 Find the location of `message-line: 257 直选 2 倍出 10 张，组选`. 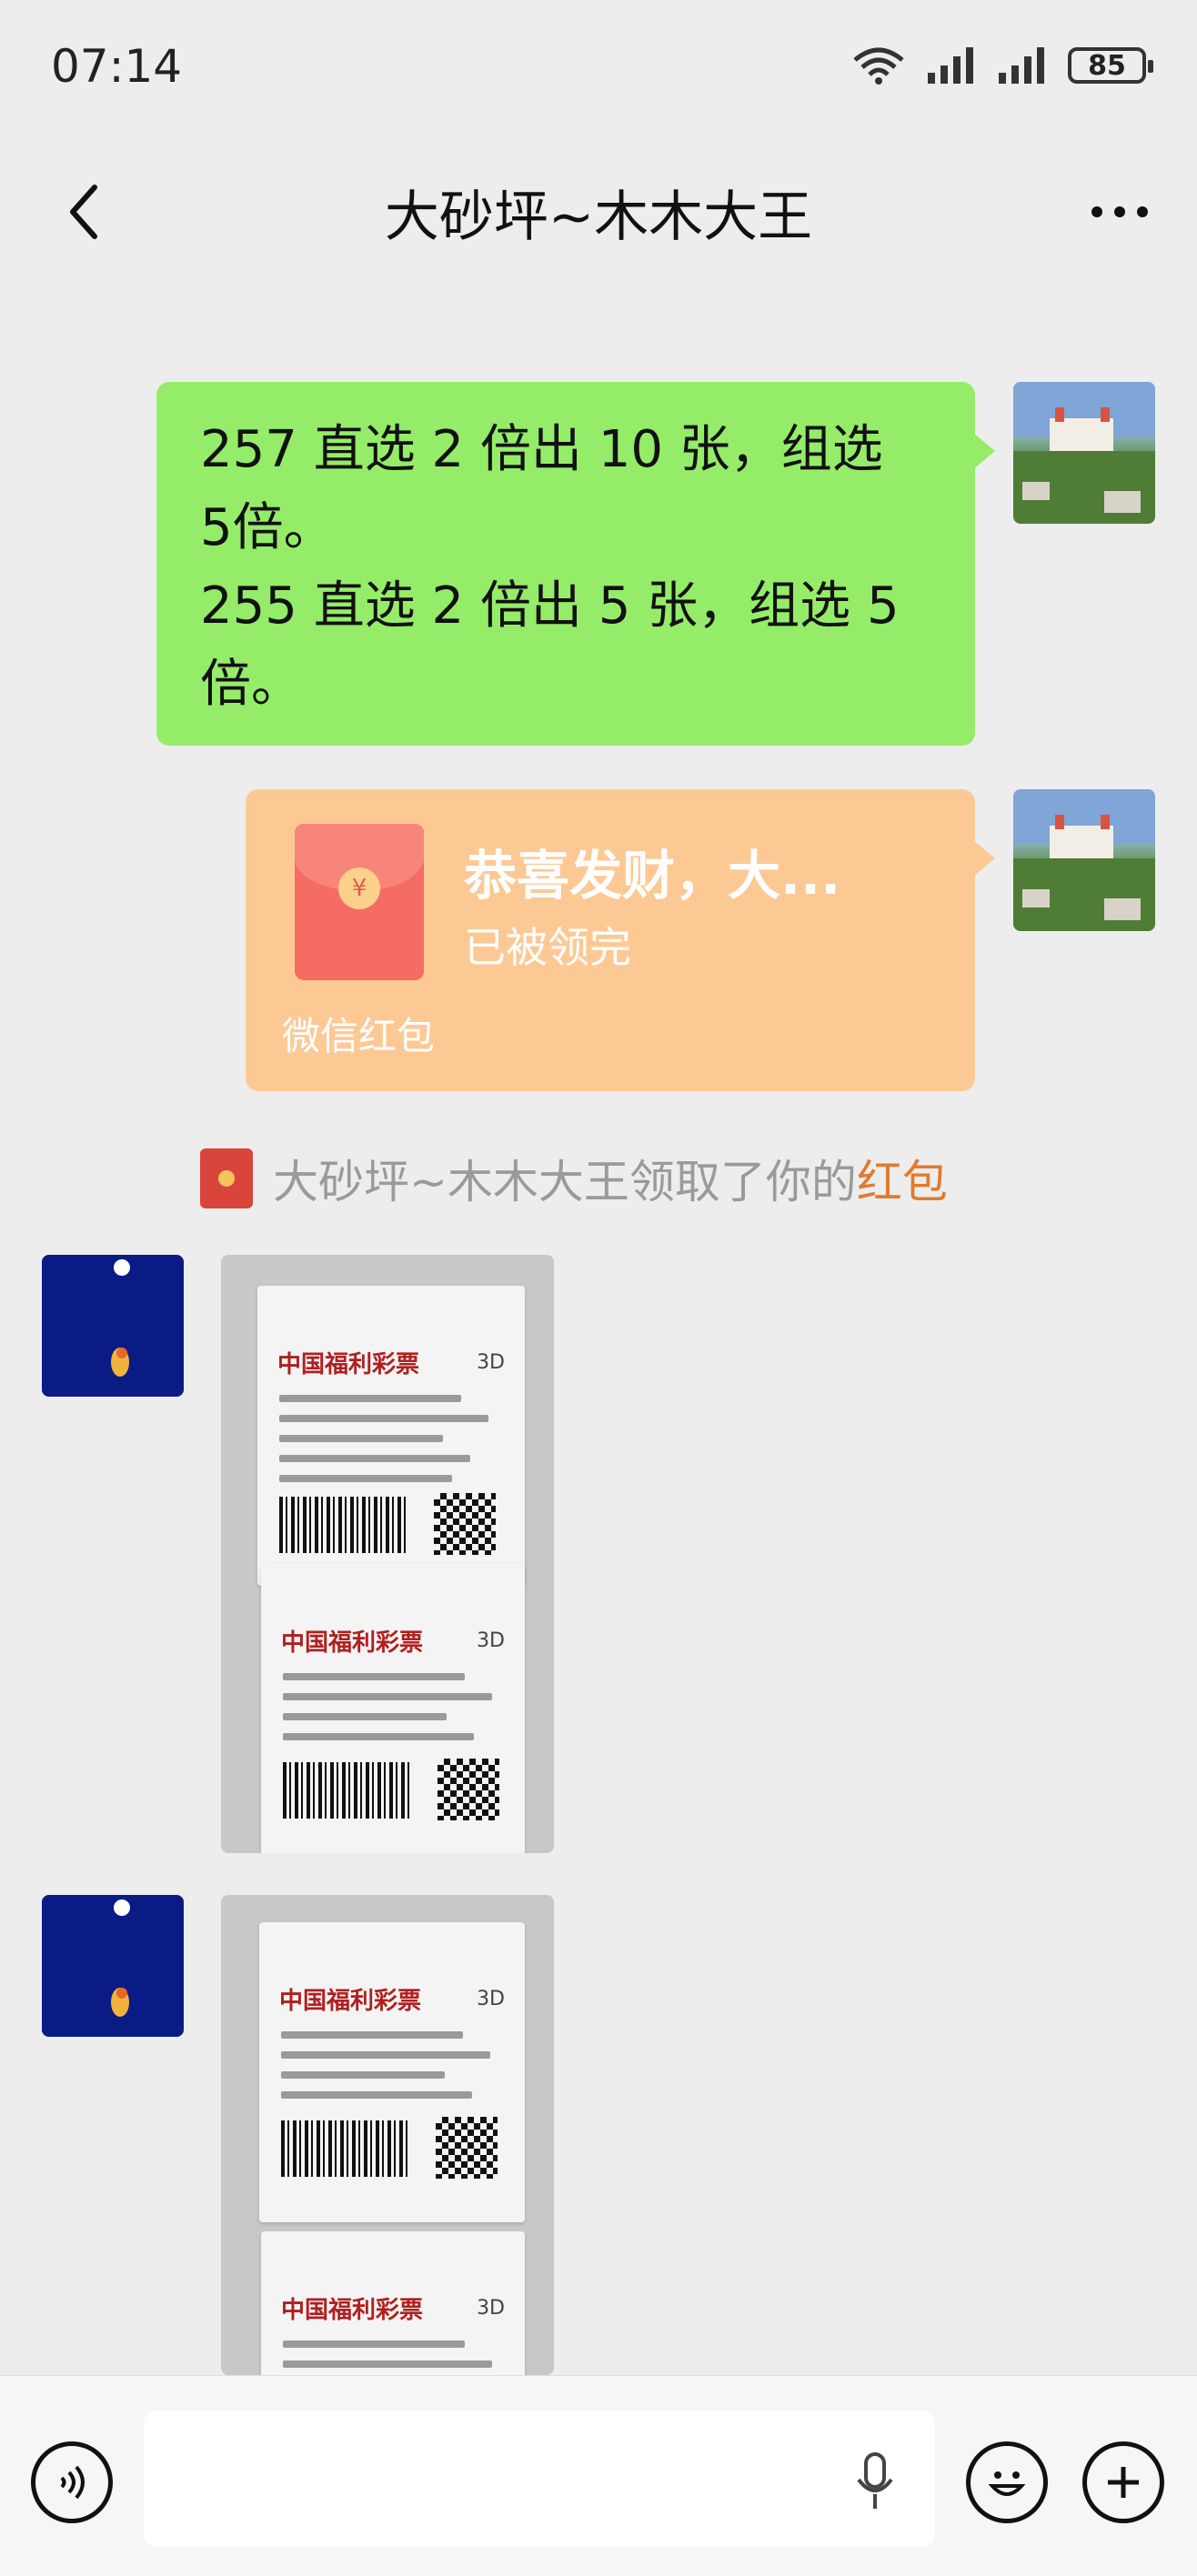

message-line: 257 直选 2 倍出 10 张，组选 is located at coordinates (541, 450).